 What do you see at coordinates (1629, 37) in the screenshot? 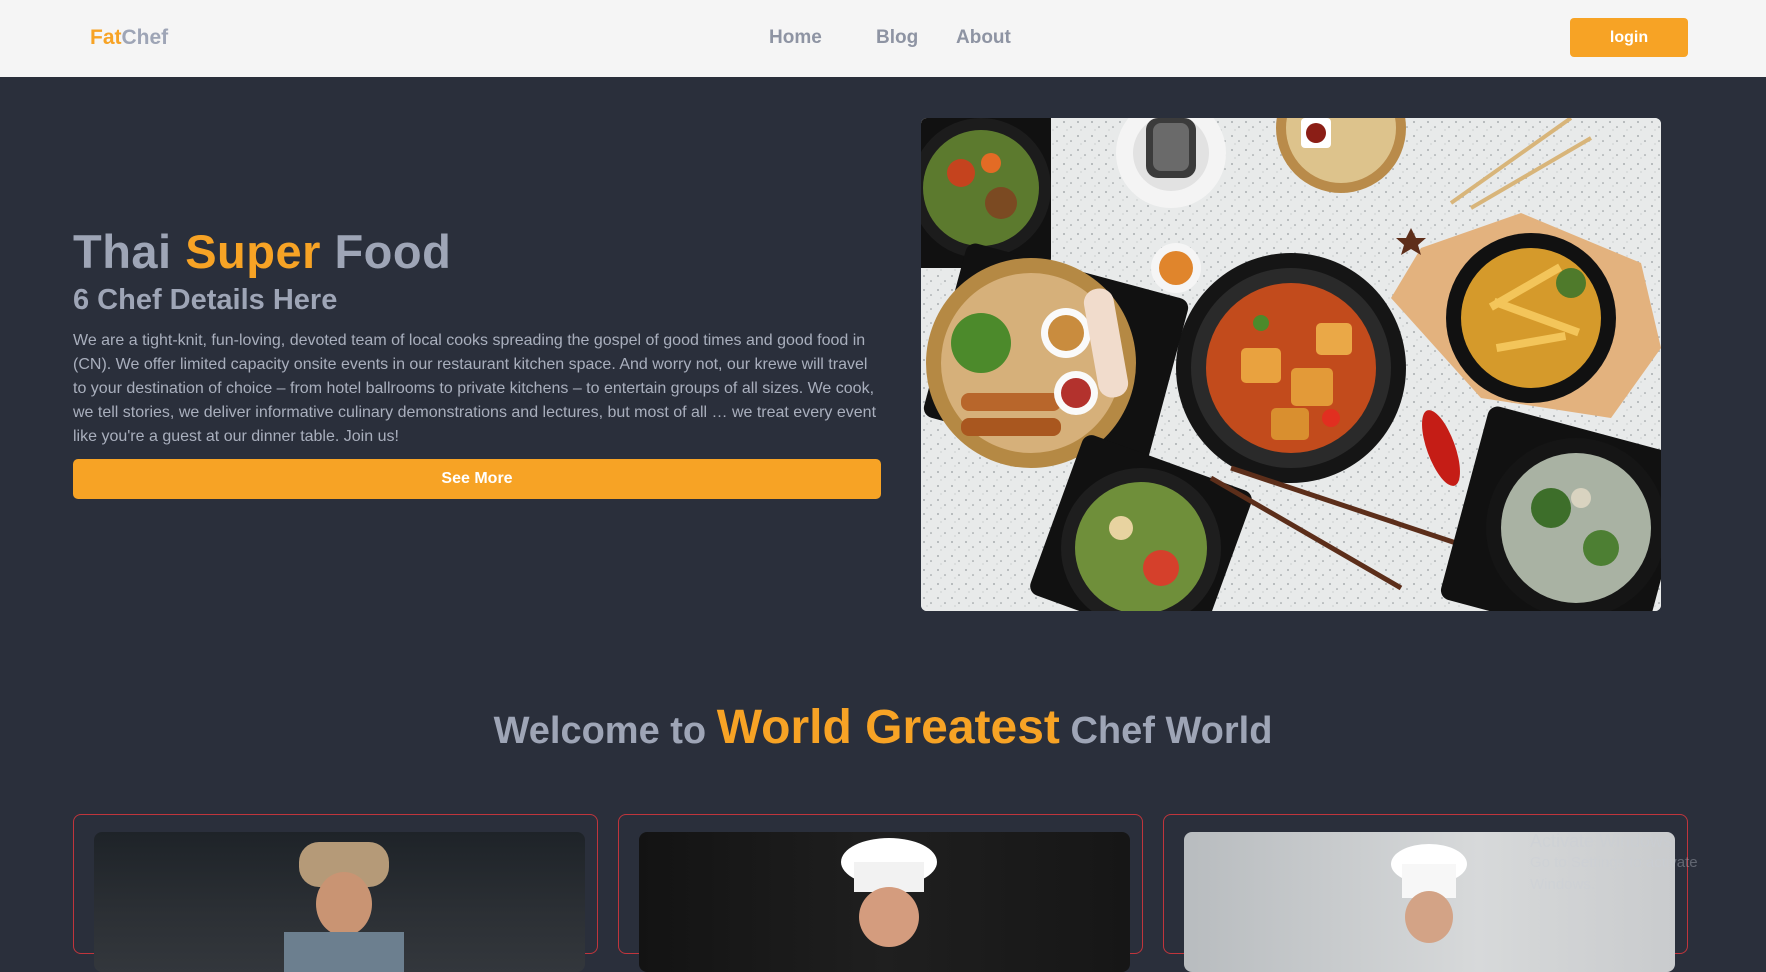
I see `login-button: login` at bounding box center [1629, 37].